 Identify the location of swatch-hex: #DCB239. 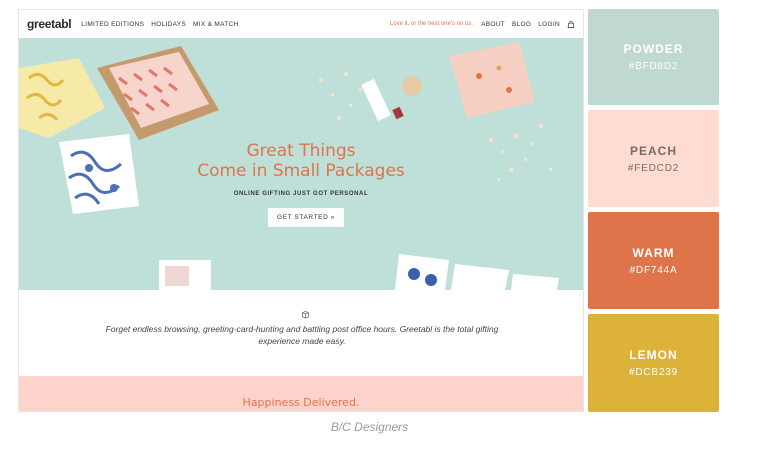
(653, 372).